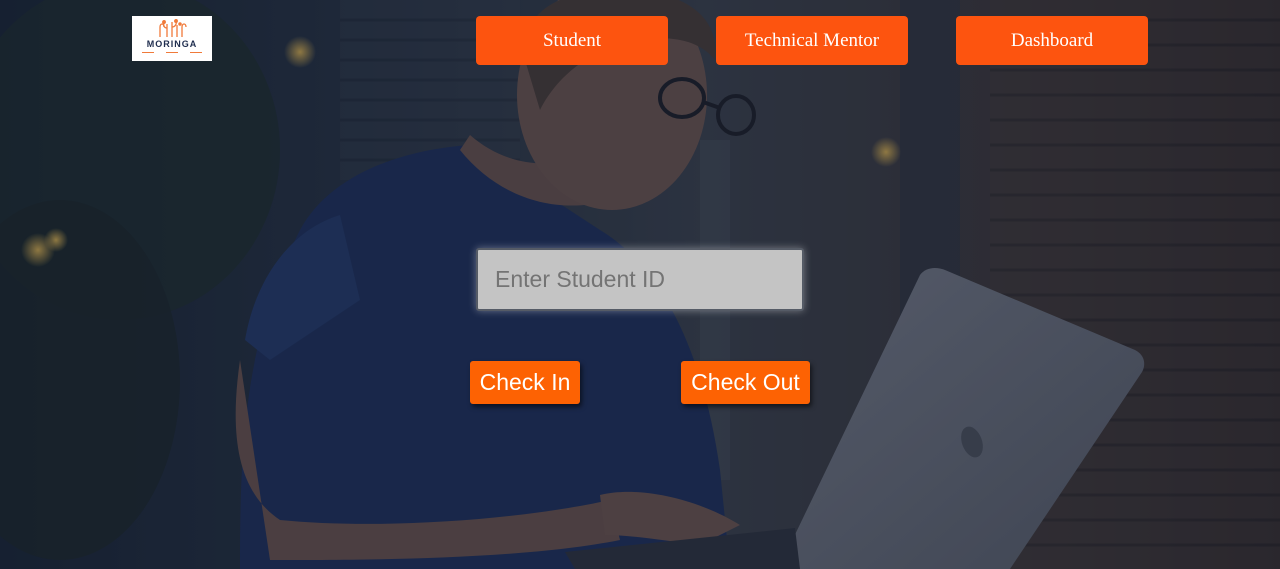 This screenshot has width=1280, height=569. Describe the element at coordinates (172, 38) in the screenshot. I see `moringa-logo: MORINGA` at that location.